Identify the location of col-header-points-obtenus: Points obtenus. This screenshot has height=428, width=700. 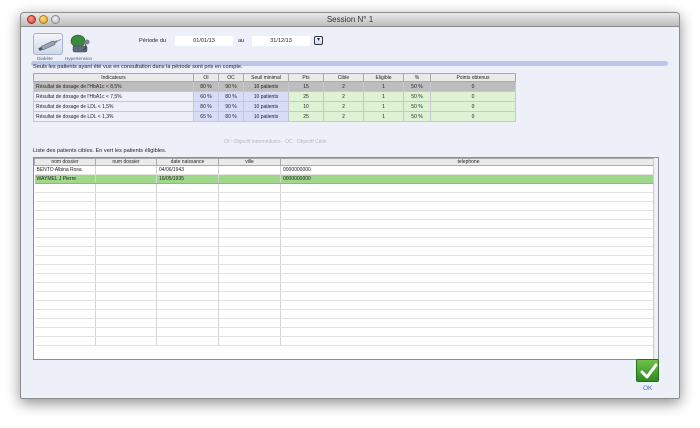
(473, 77).